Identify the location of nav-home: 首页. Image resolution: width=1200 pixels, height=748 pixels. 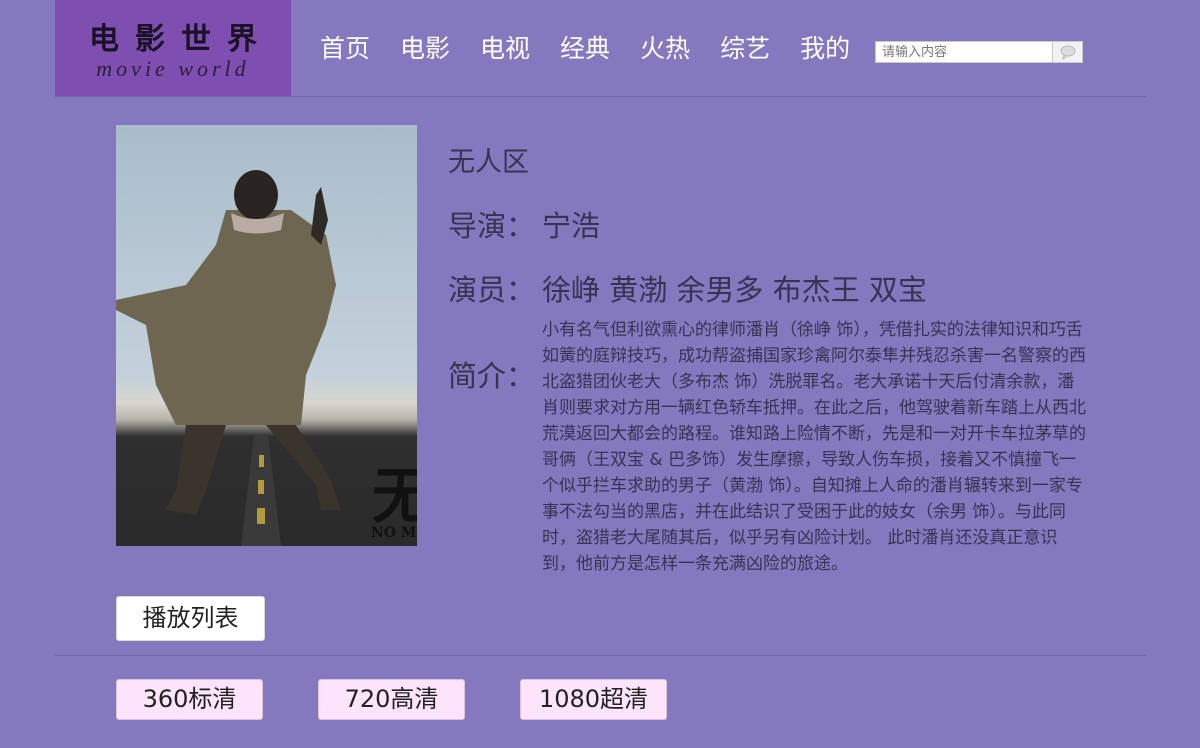
(345, 49).